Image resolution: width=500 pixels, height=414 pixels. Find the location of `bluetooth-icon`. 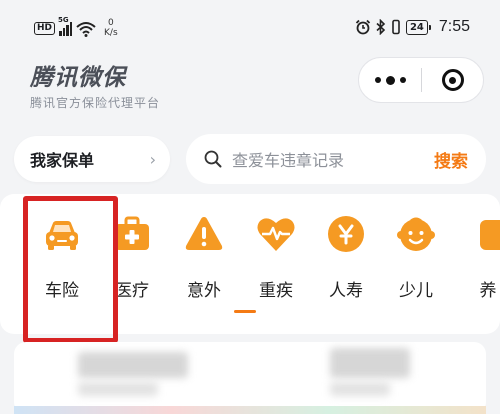

bluetooth-icon is located at coordinates (381, 27).